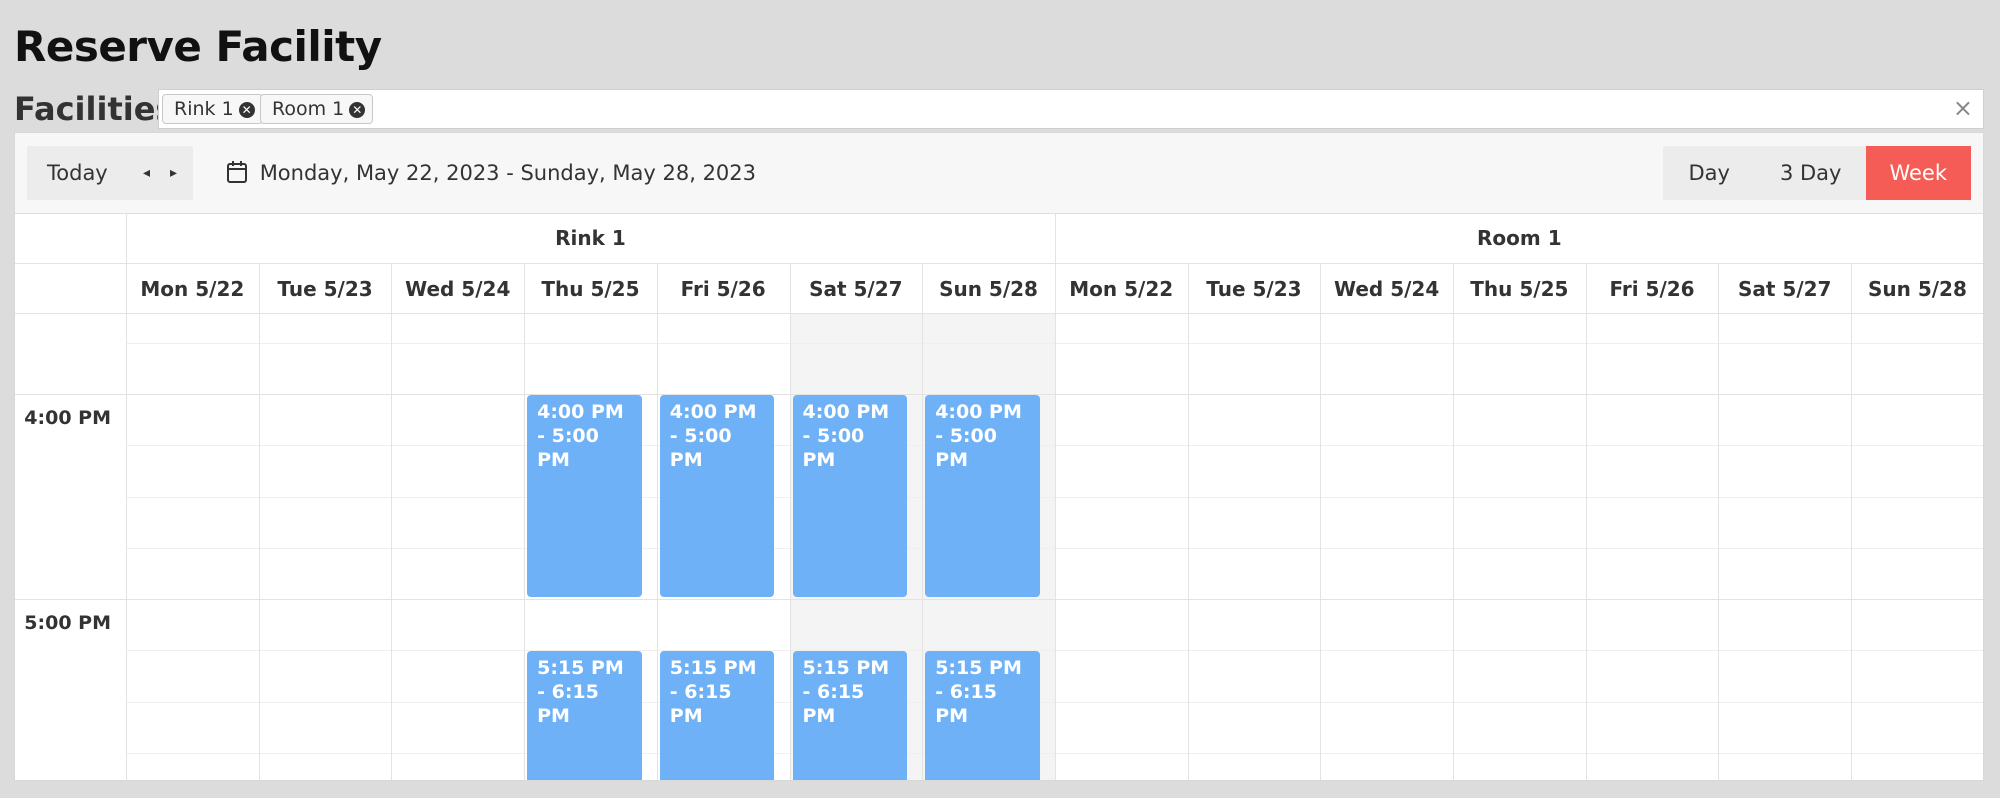  Describe the element at coordinates (77, 173) in the screenshot. I see `today-button: Today` at that location.